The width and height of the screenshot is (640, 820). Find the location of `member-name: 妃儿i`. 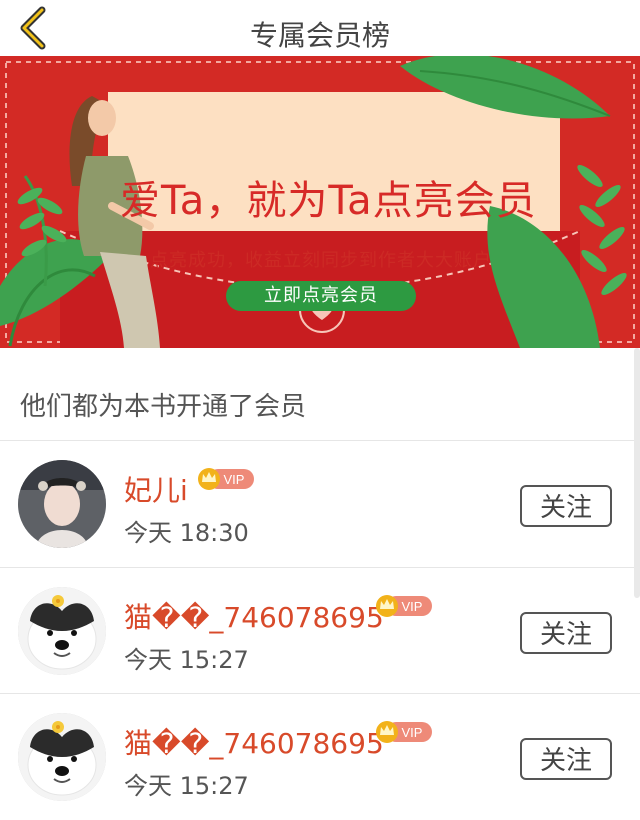

member-name: 妃儿i is located at coordinates (156, 489).